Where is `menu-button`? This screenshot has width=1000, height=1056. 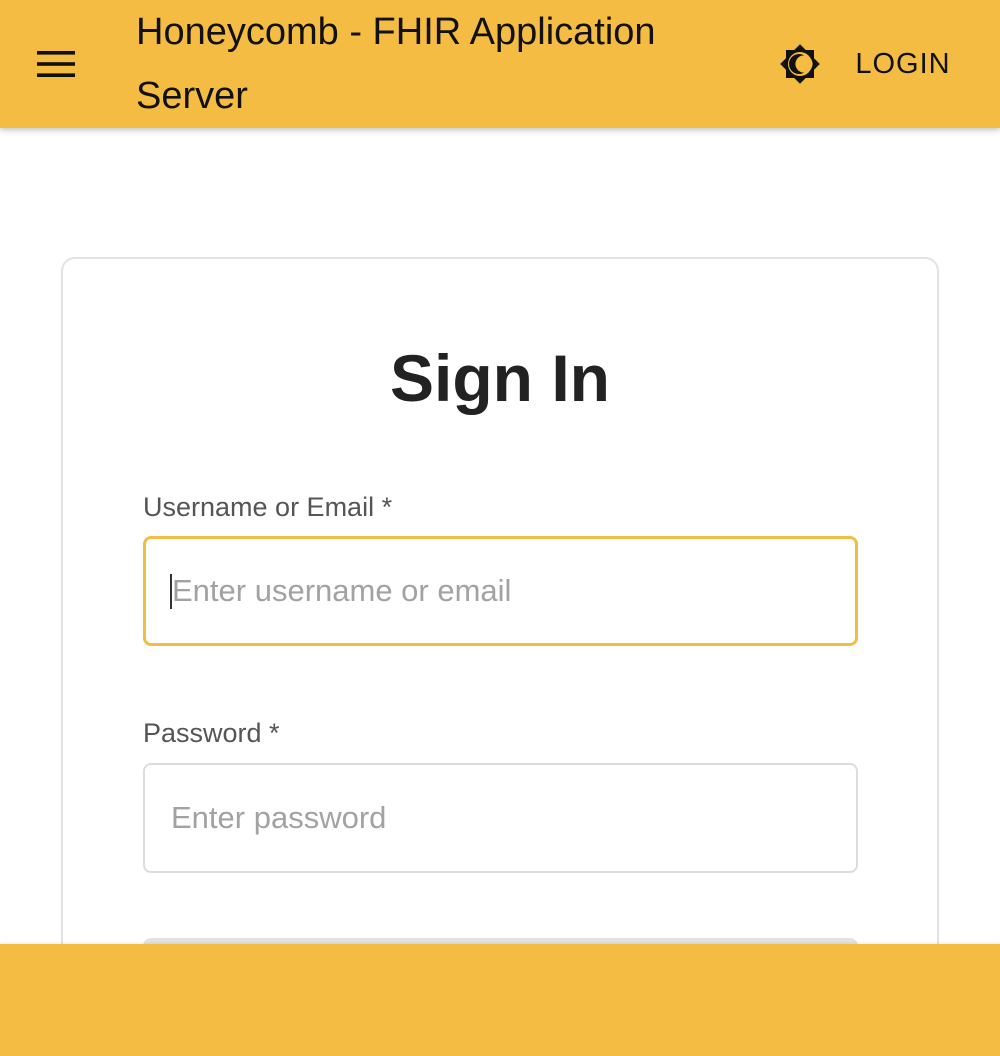
menu-button is located at coordinates (56, 64).